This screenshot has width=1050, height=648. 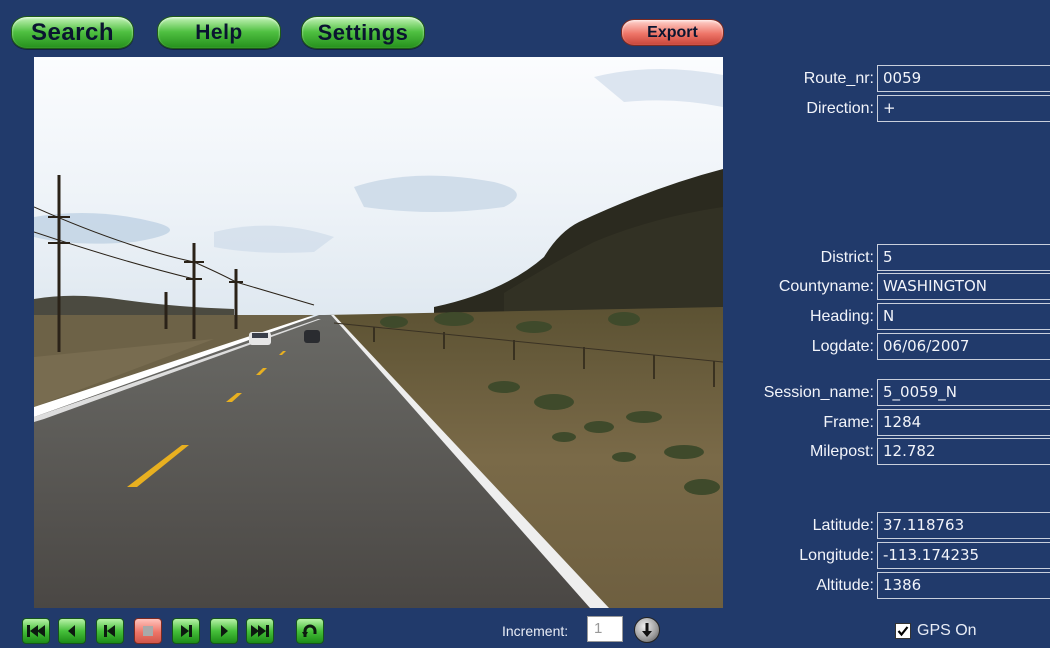 I want to click on altitude-label: Altitude:, so click(x=845, y=585).